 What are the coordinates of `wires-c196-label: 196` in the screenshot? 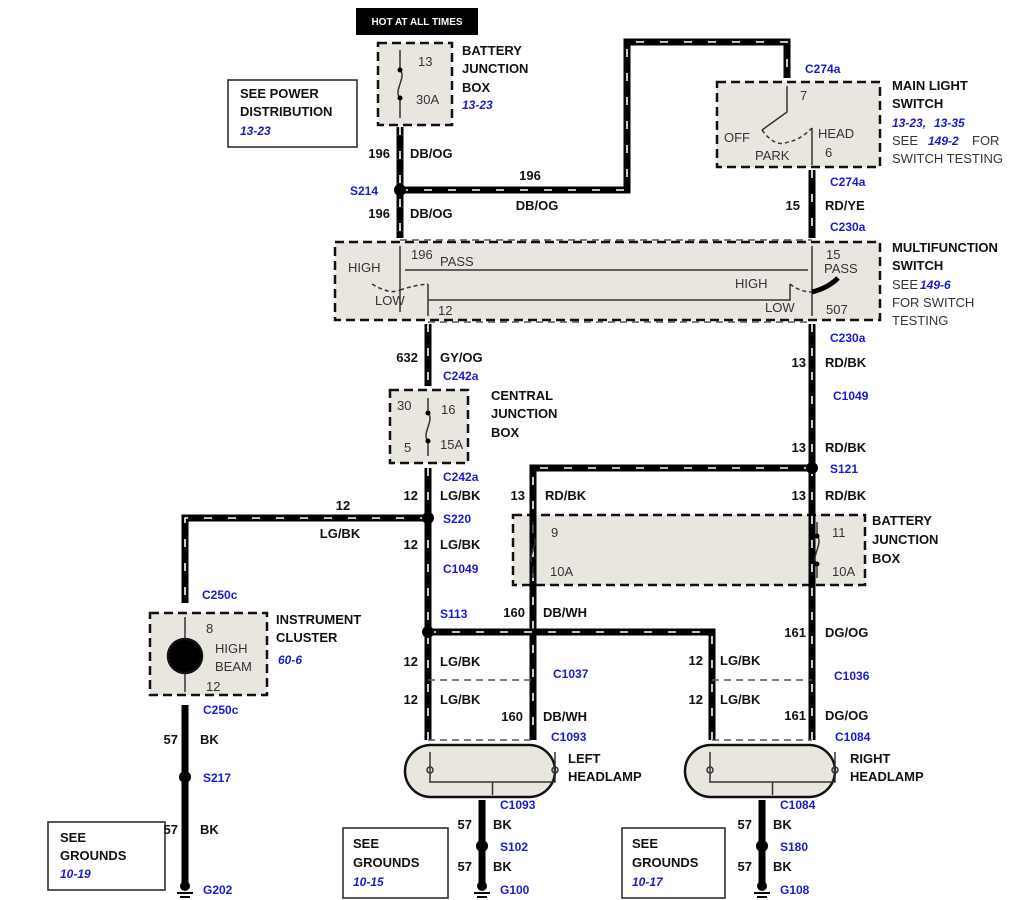 It's located at (379, 153).